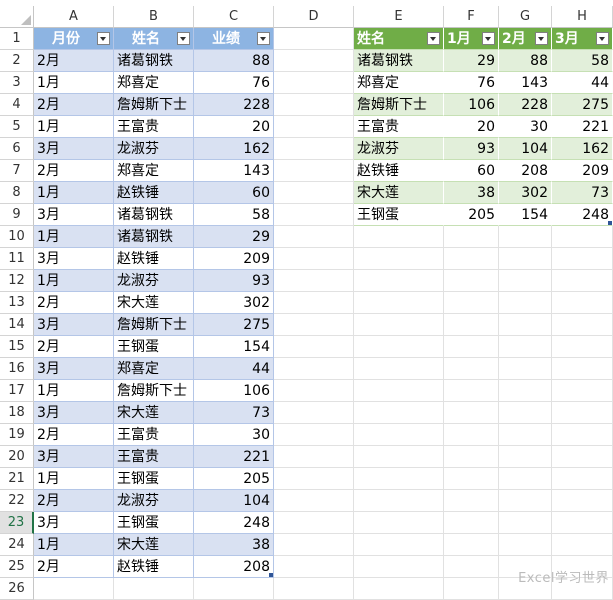 Image resolution: width=613 pixels, height=600 pixels. What do you see at coordinates (314, 17) in the screenshot?
I see `column-header-d: D` at bounding box center [314, 17].